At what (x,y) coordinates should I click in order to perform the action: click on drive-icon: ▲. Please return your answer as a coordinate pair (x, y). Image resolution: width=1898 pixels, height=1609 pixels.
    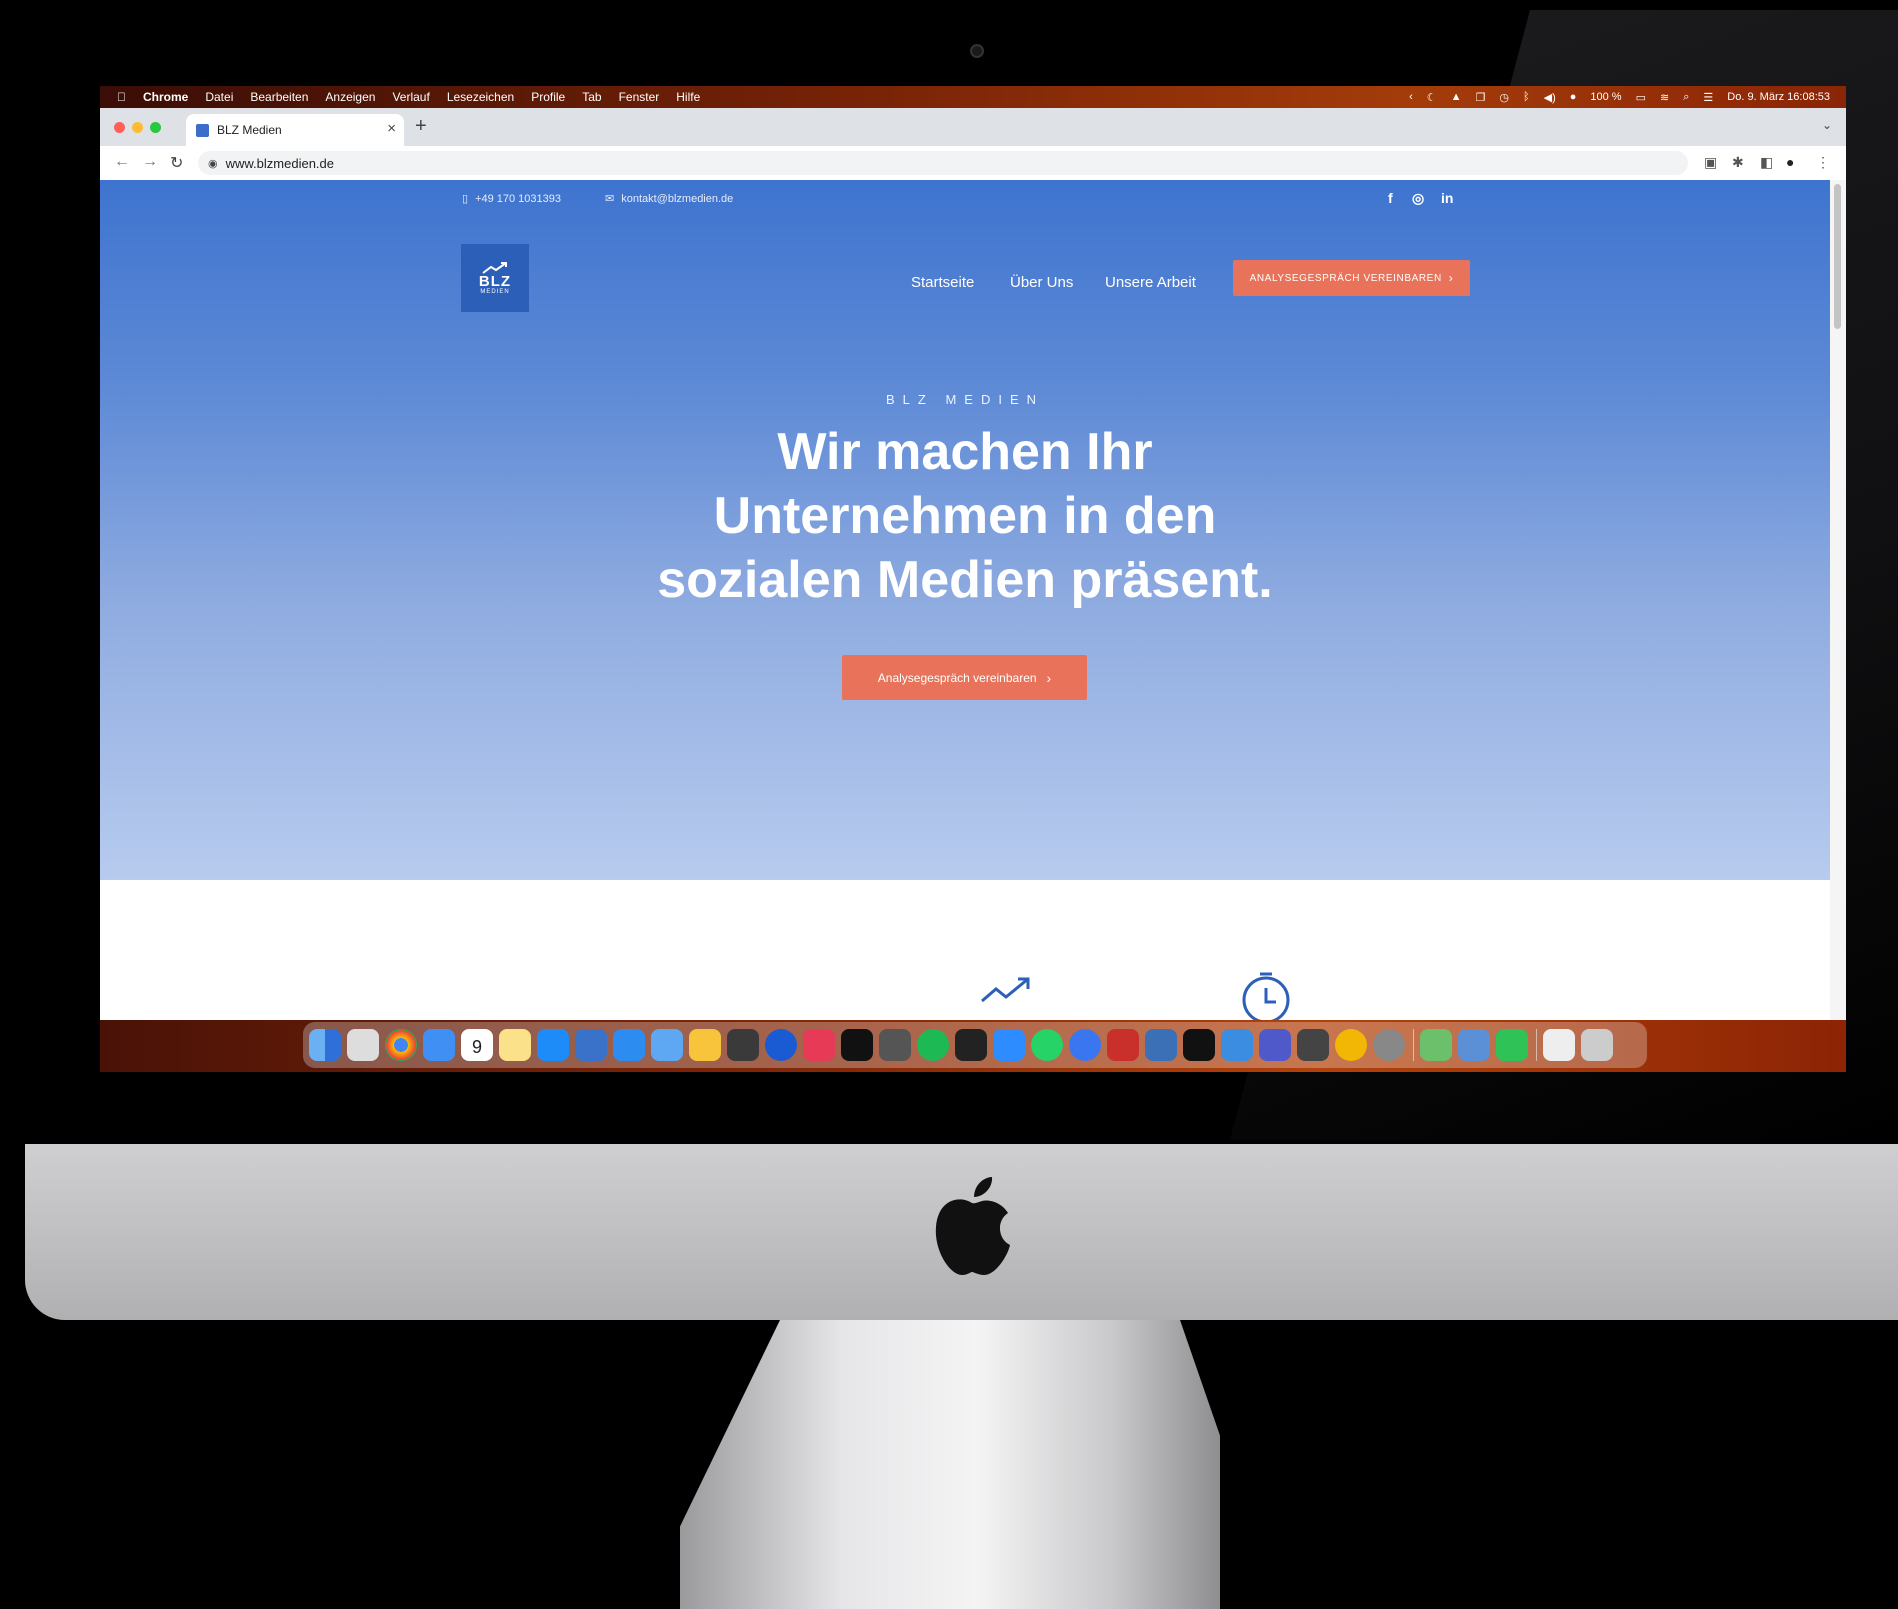
    Looking at the image, I should click on (1456, 97).